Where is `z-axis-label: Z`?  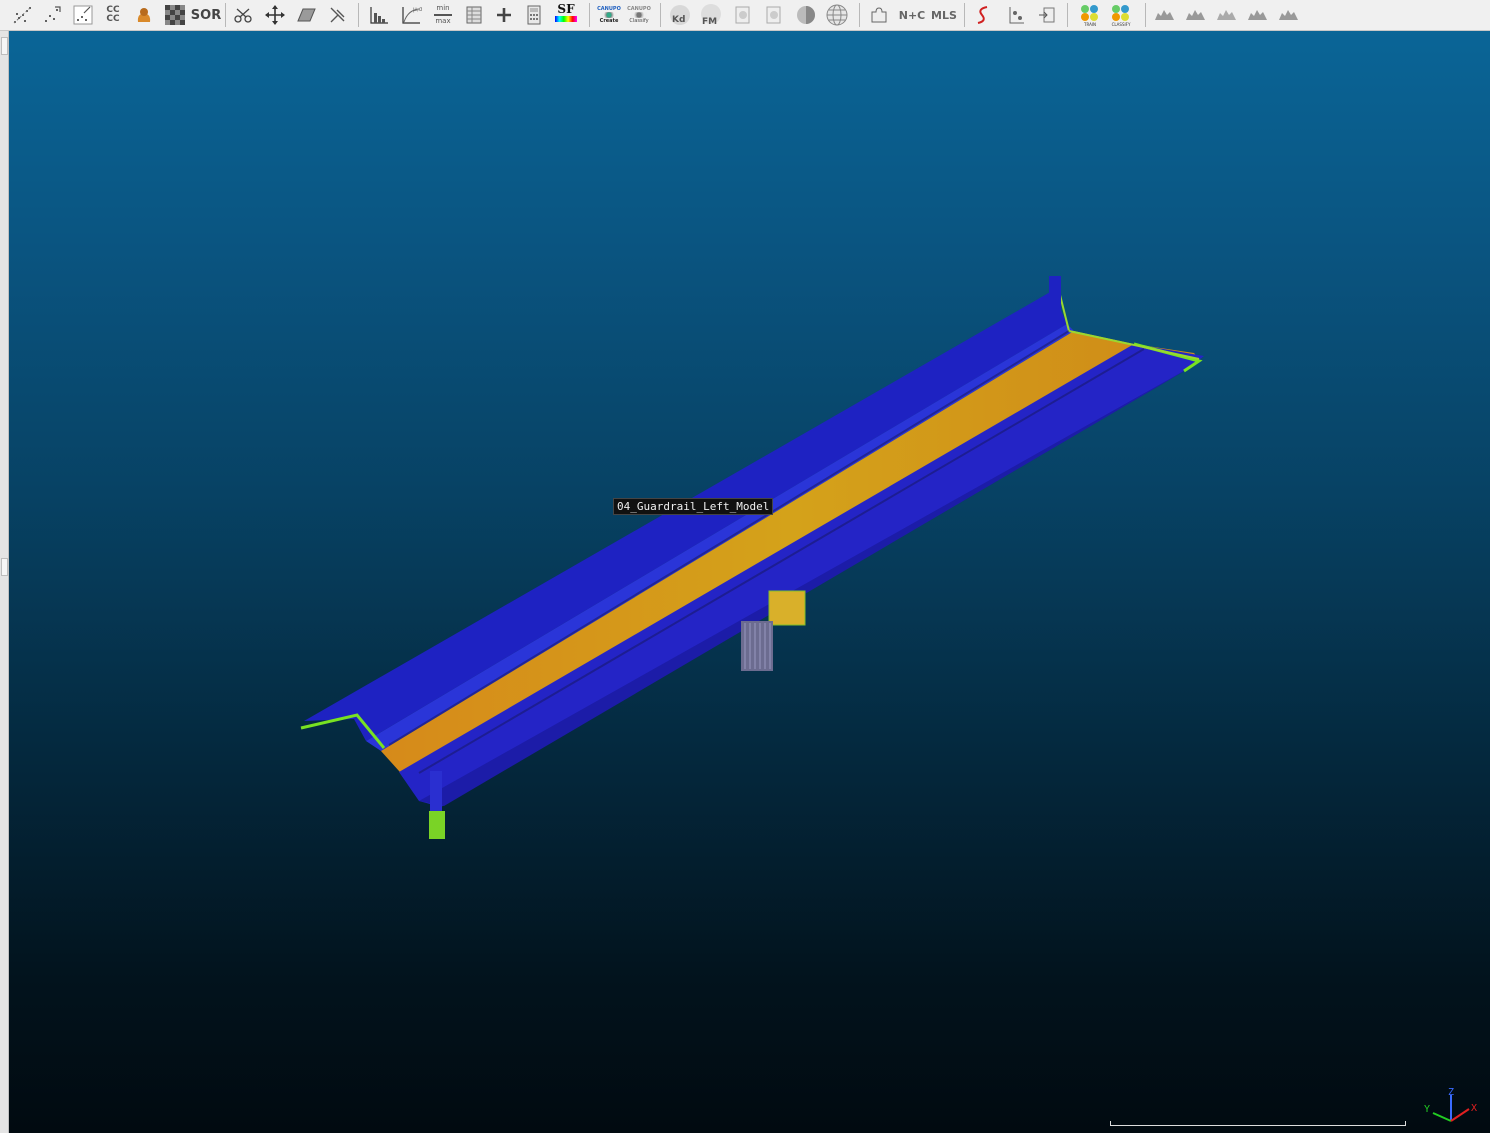
z-axis-label: Z is located at coordinates (1451, 1092).